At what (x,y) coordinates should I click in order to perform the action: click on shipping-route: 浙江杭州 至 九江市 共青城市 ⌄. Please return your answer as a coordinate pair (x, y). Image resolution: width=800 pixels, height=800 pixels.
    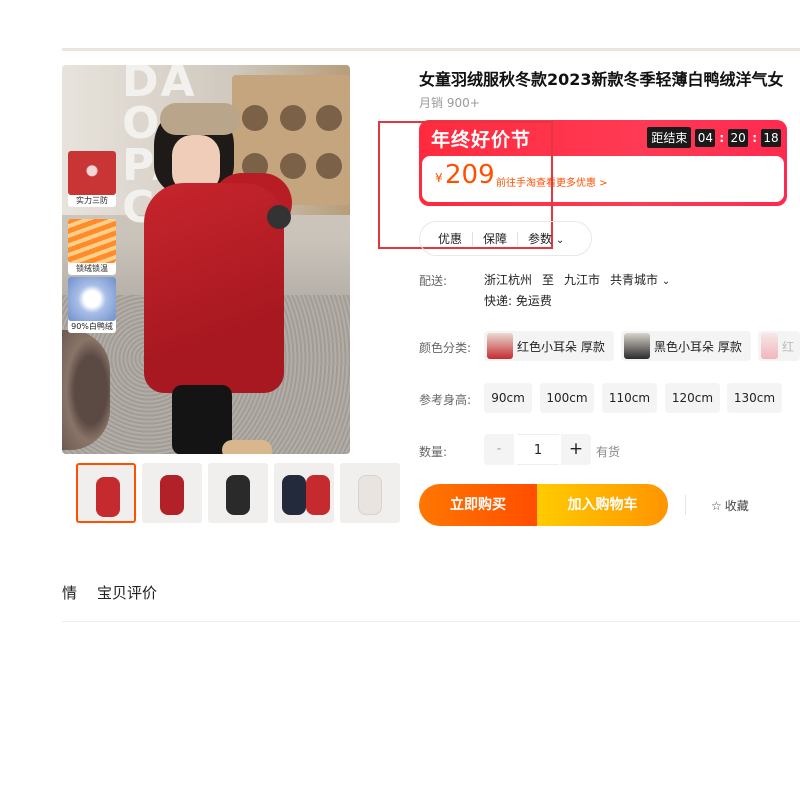
    Looking at the image, I should click on (577, 279).